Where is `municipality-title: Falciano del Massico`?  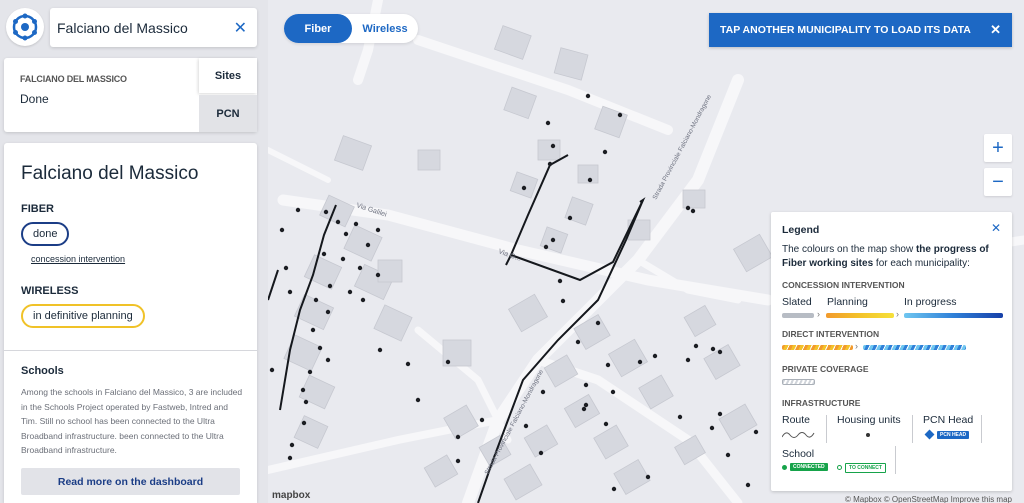 municipality-title: Falciano del Massico is located at coordinates (110, 173).